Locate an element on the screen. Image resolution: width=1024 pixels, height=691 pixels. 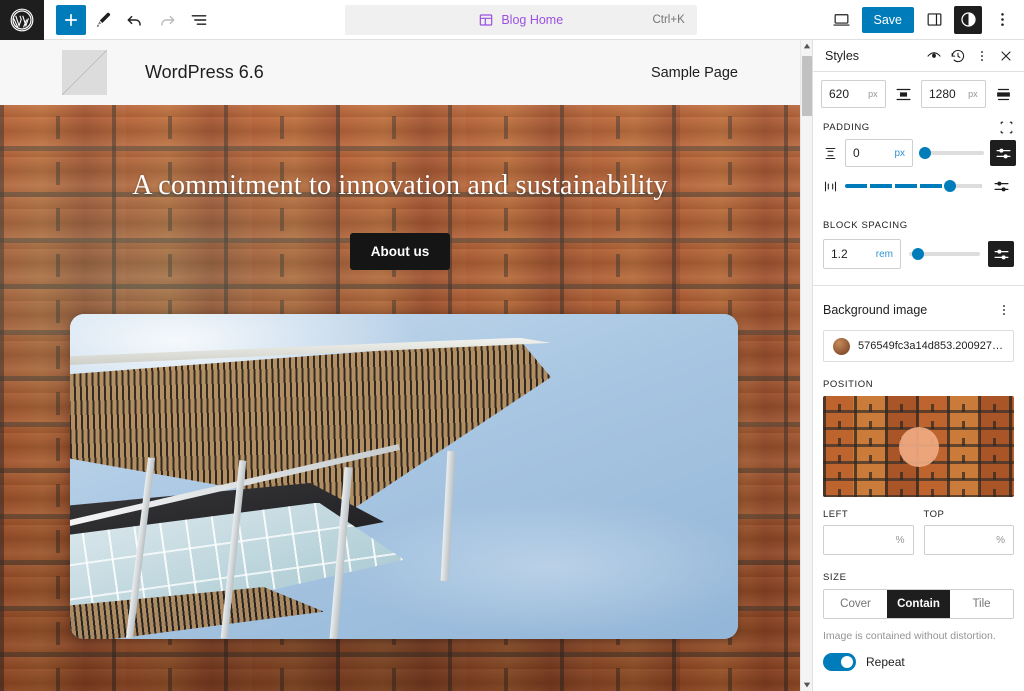
vertical-sides-icon is located at coordinates (830, 153).